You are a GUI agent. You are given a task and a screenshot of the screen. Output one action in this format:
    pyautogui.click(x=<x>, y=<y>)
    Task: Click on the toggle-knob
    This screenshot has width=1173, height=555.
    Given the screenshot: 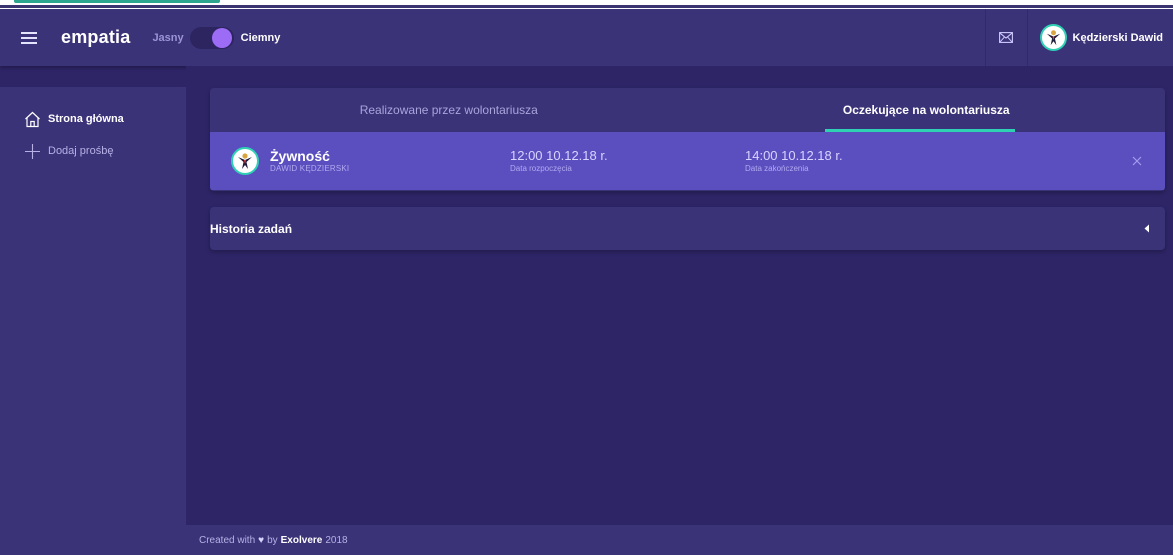 What is the action you would take?
    pyautogui.click(x=221, y=37)
    